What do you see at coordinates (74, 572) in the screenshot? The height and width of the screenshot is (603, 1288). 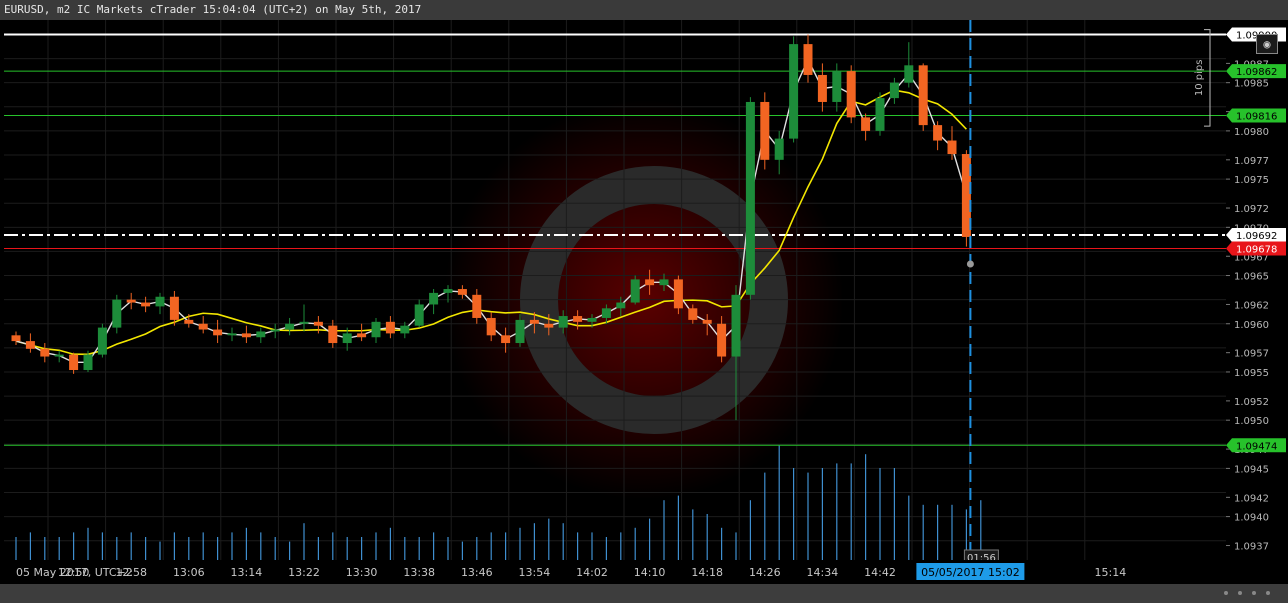 I see `time-tick-label: 12:50` at bounding box center [74, 572].